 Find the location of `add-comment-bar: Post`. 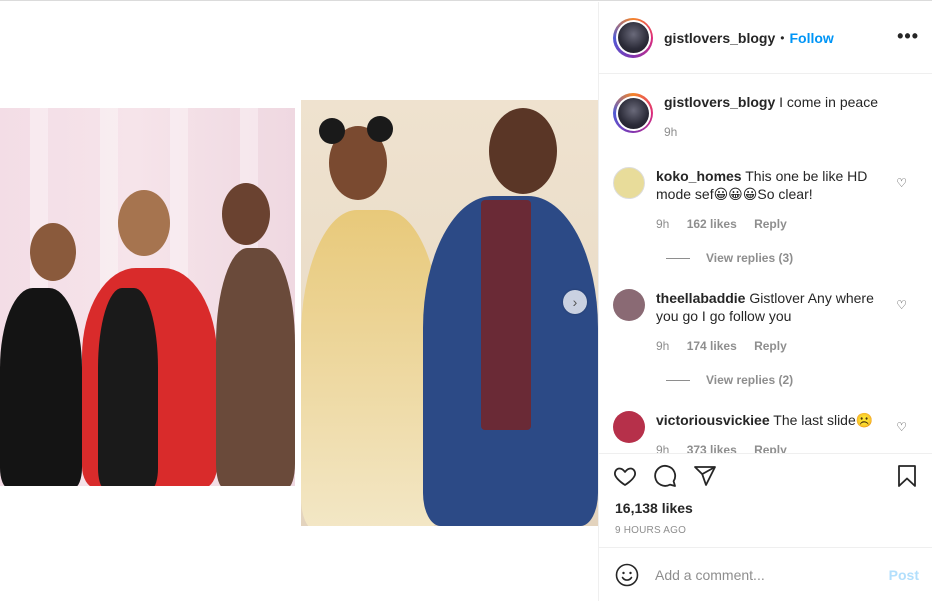

add-comment-bar: Post is located at coordinates (765, 574).